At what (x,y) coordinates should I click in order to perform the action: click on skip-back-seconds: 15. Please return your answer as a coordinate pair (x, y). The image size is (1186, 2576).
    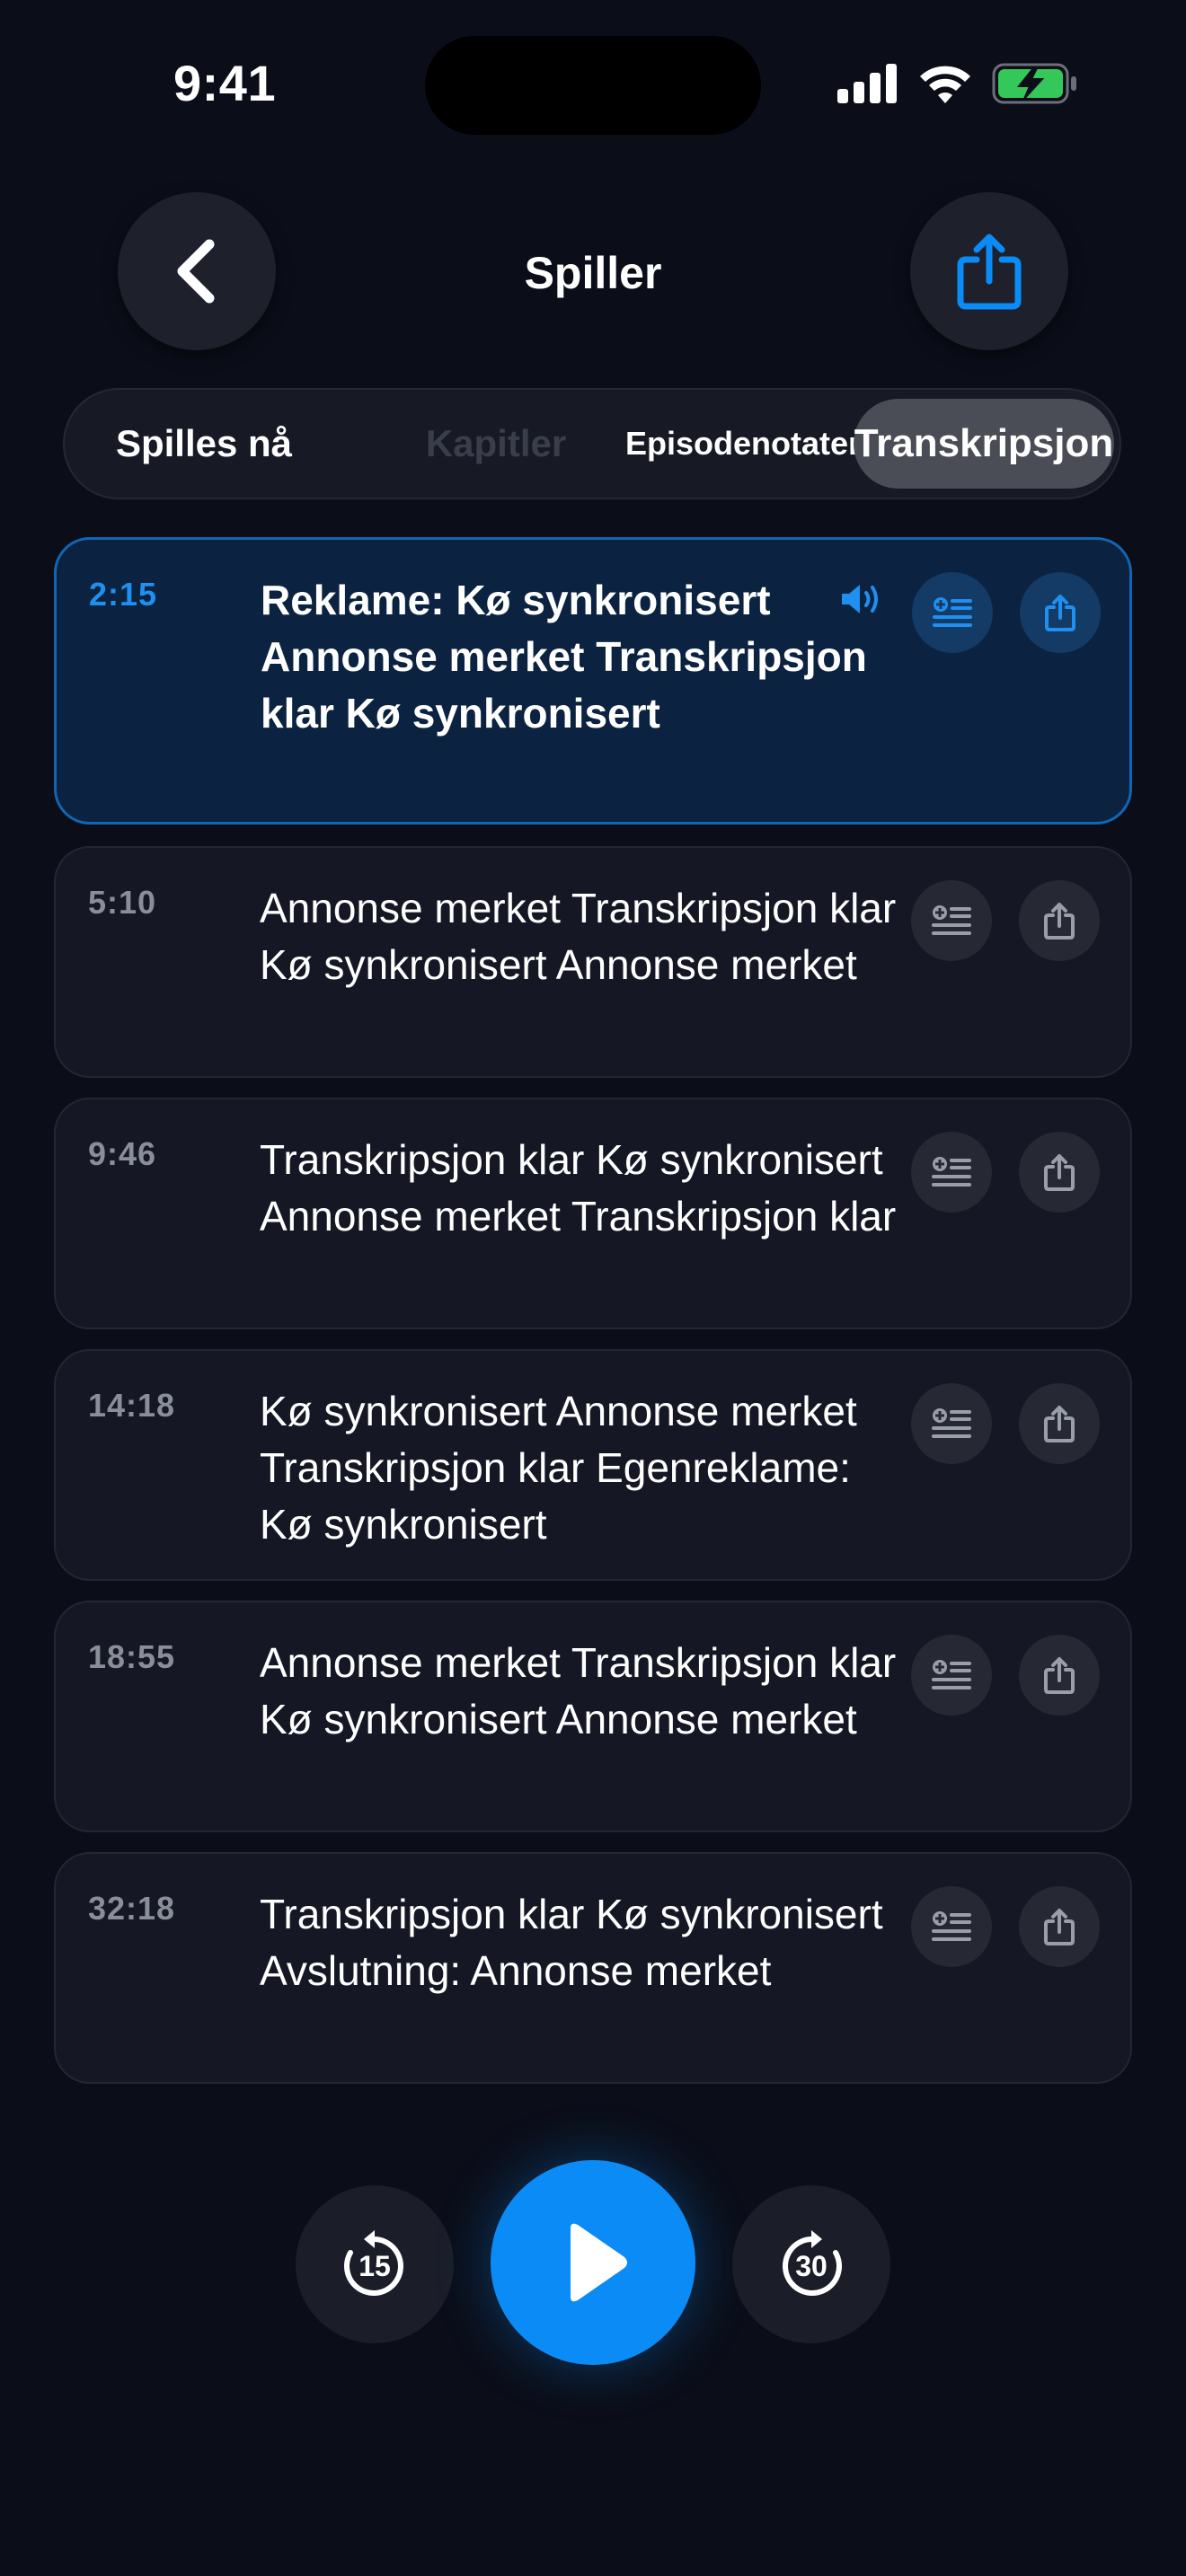
    Looking at the image, I should click on (374, 2266).